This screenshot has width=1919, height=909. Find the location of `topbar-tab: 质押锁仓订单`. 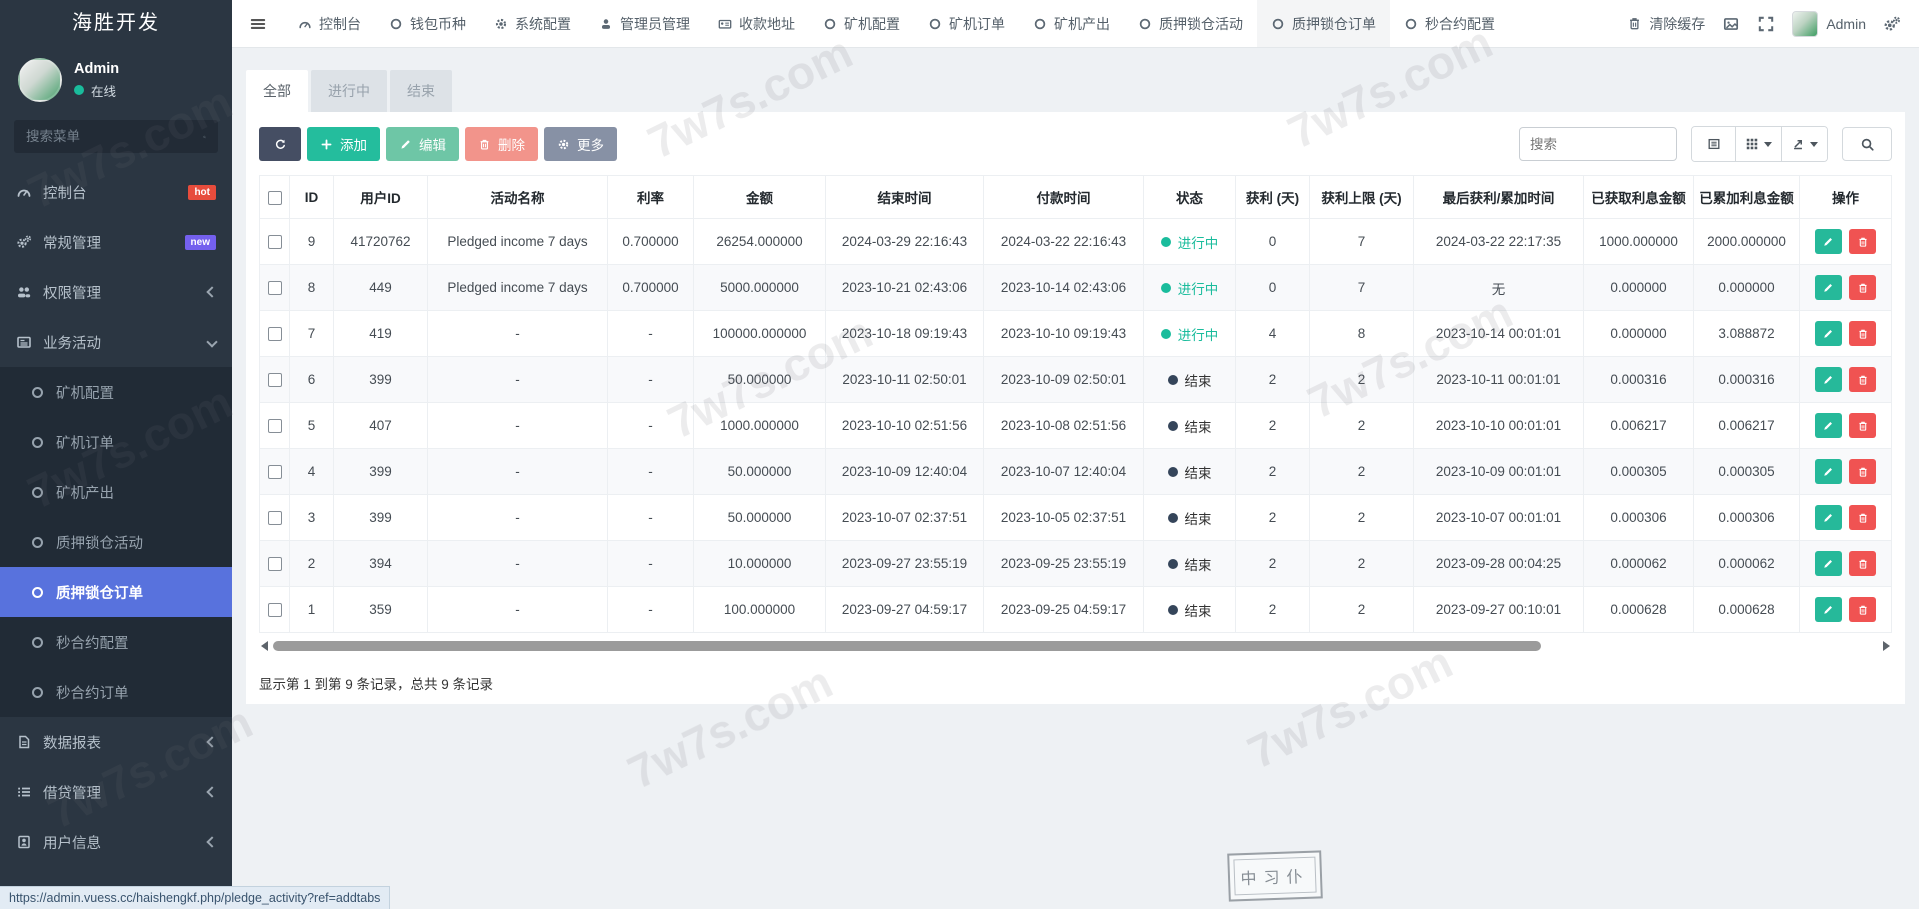

topbar-tab: 质押锁仓订单 is located at coordinates (1323, 23).